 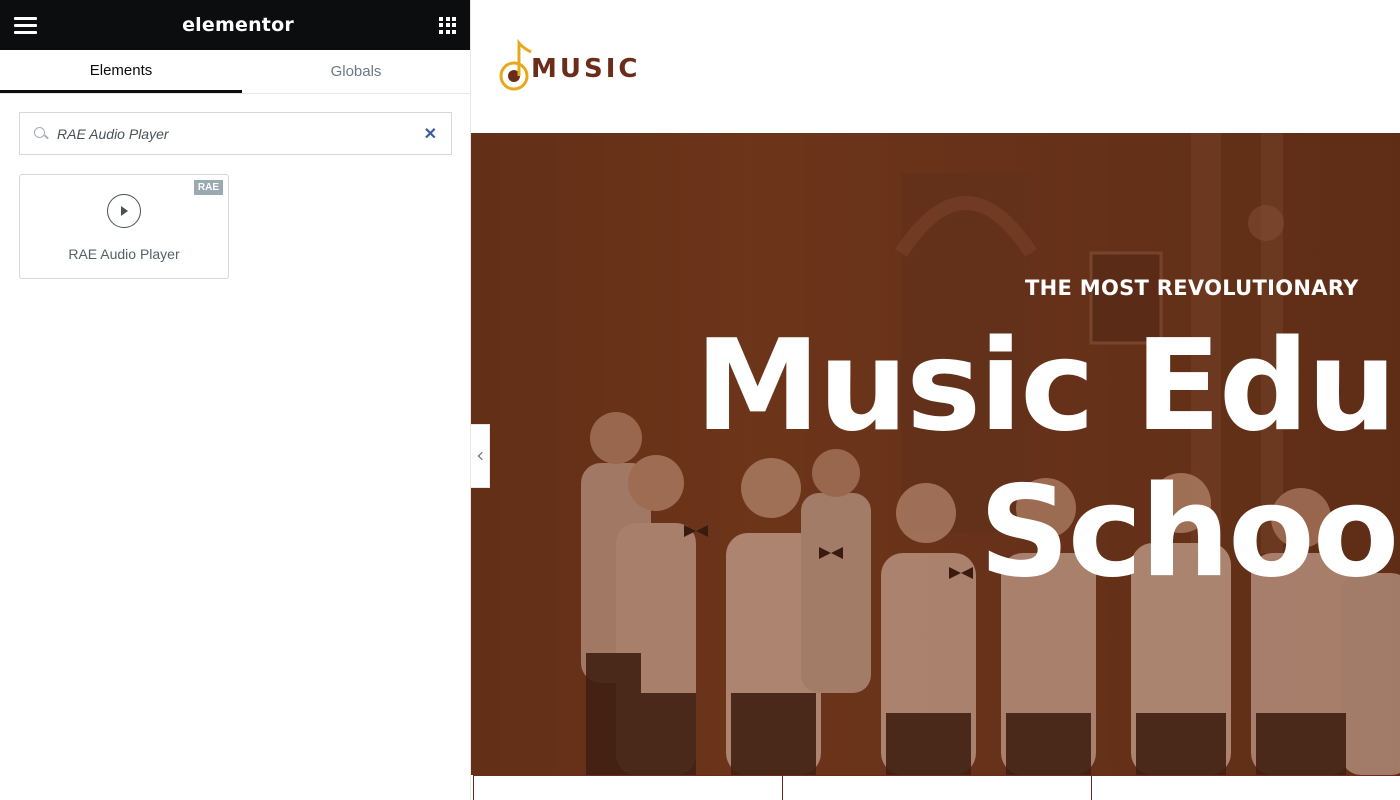 What do you see at coordinates (121, 71) in the screenshot?
I see `tab-elements: Elements` at bounding box center [121, 71].